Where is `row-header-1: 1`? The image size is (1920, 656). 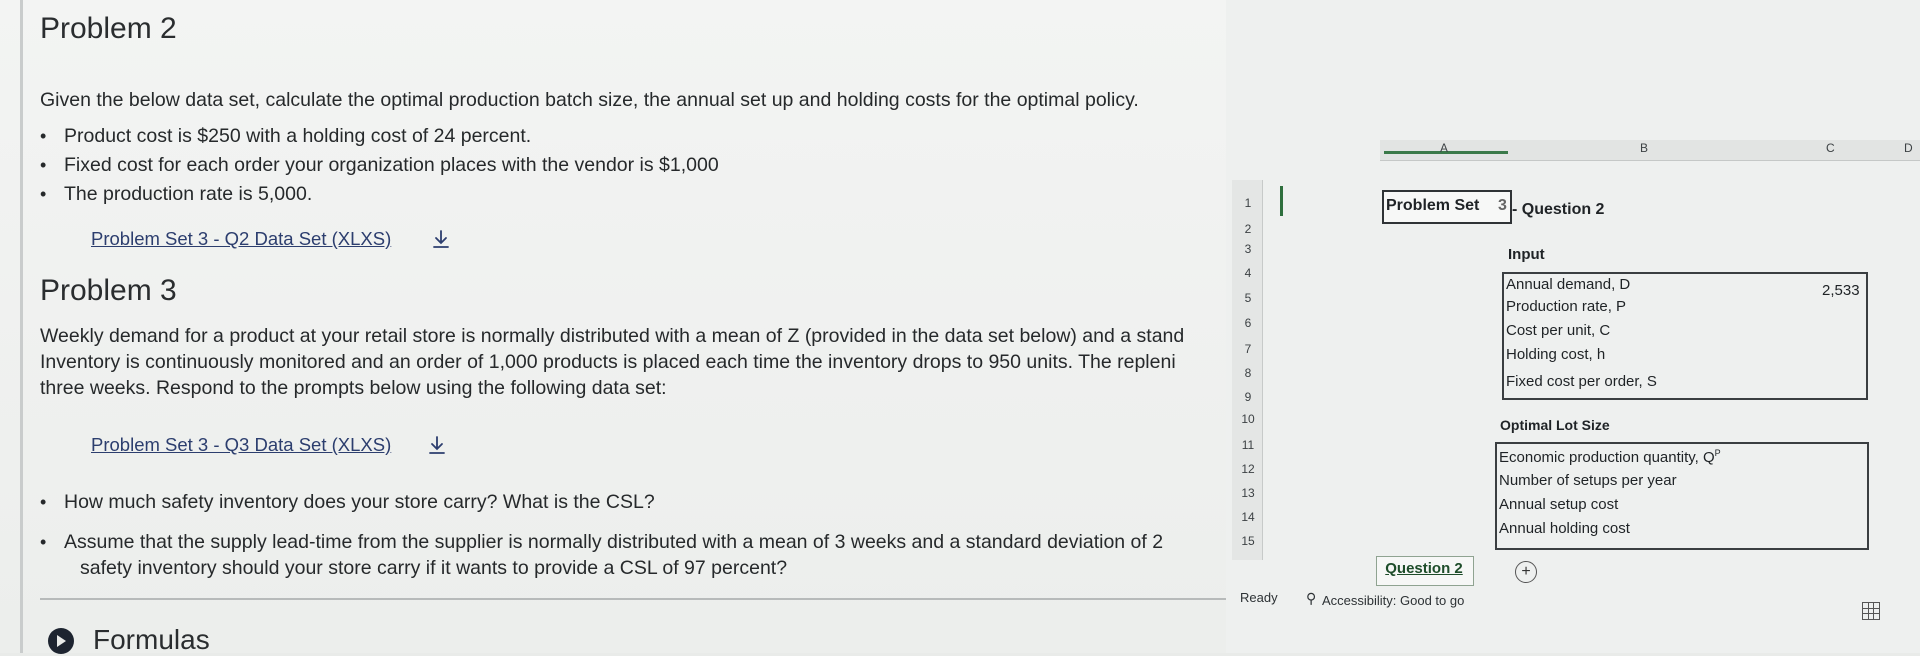 row-header-1: 1 is located at coordinates (1248, 203).